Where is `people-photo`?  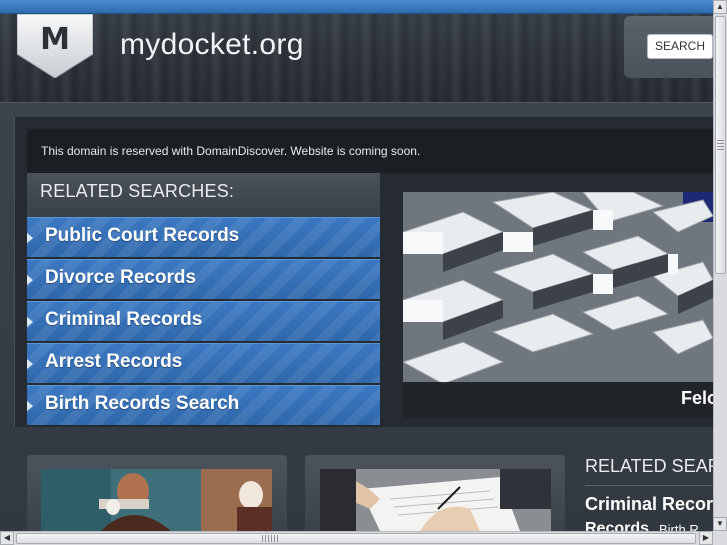
people-photo is located at coordinates (156, 500).